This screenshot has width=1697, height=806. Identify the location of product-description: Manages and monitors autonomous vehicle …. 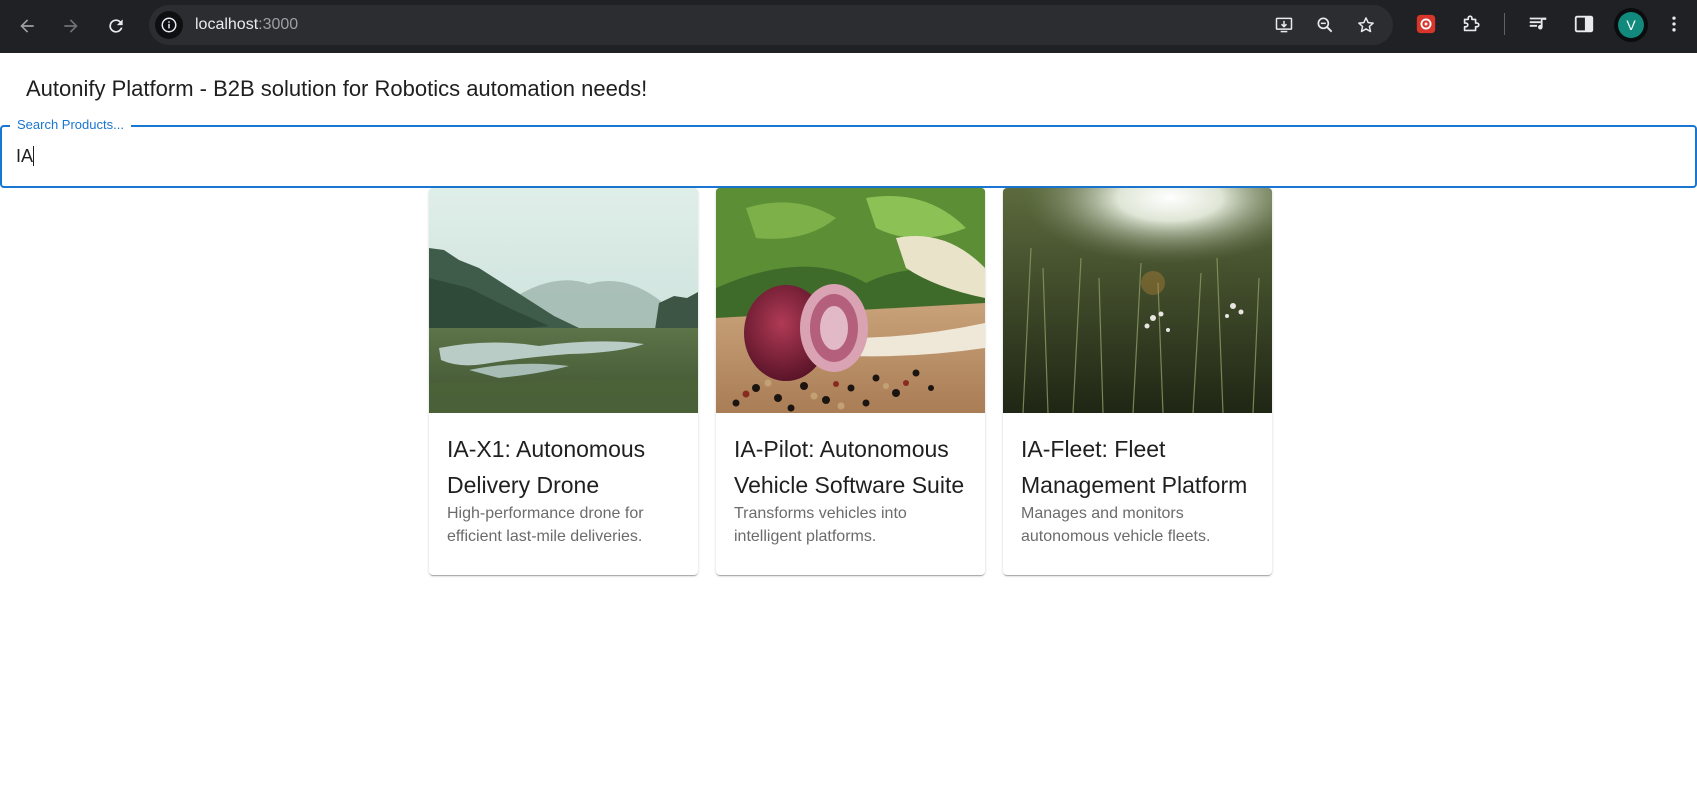
(1116, 525).